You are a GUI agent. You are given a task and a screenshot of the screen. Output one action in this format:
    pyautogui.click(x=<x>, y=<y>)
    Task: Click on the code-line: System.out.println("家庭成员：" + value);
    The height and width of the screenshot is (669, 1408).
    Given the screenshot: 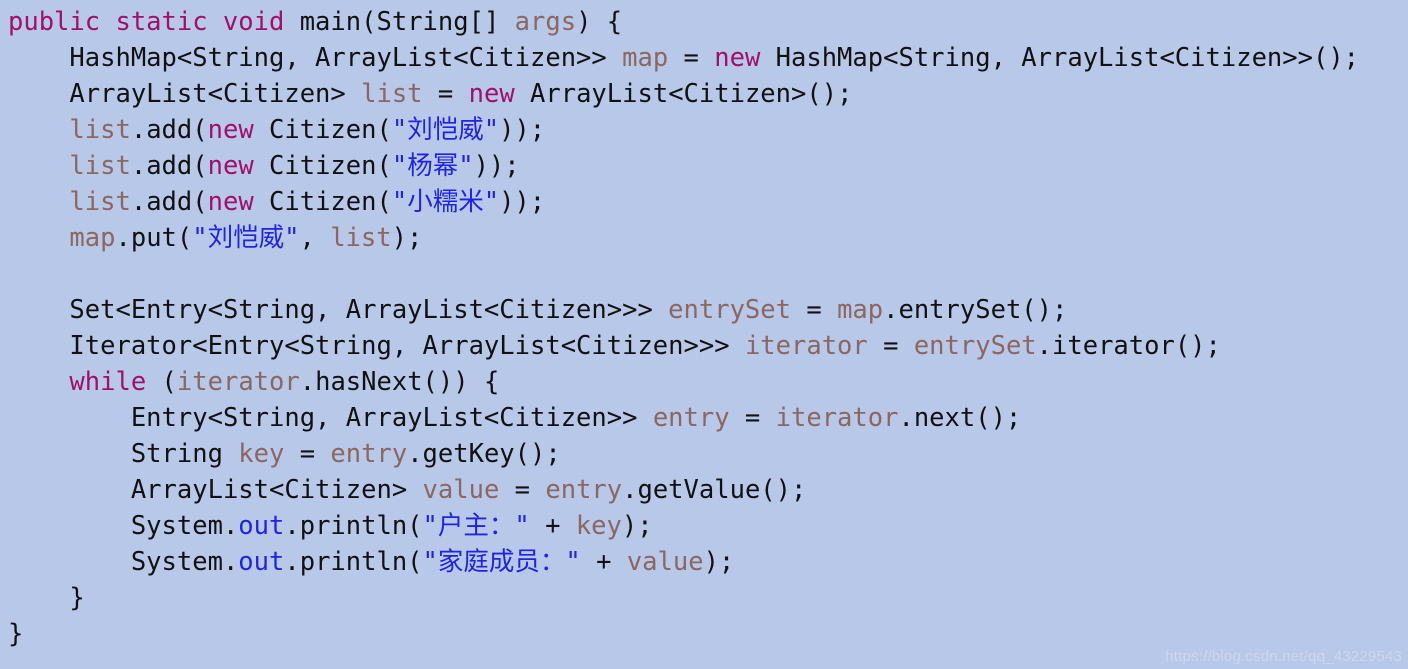 What is the action you would take?
    pyautogui.click(x=704, y=562)
    